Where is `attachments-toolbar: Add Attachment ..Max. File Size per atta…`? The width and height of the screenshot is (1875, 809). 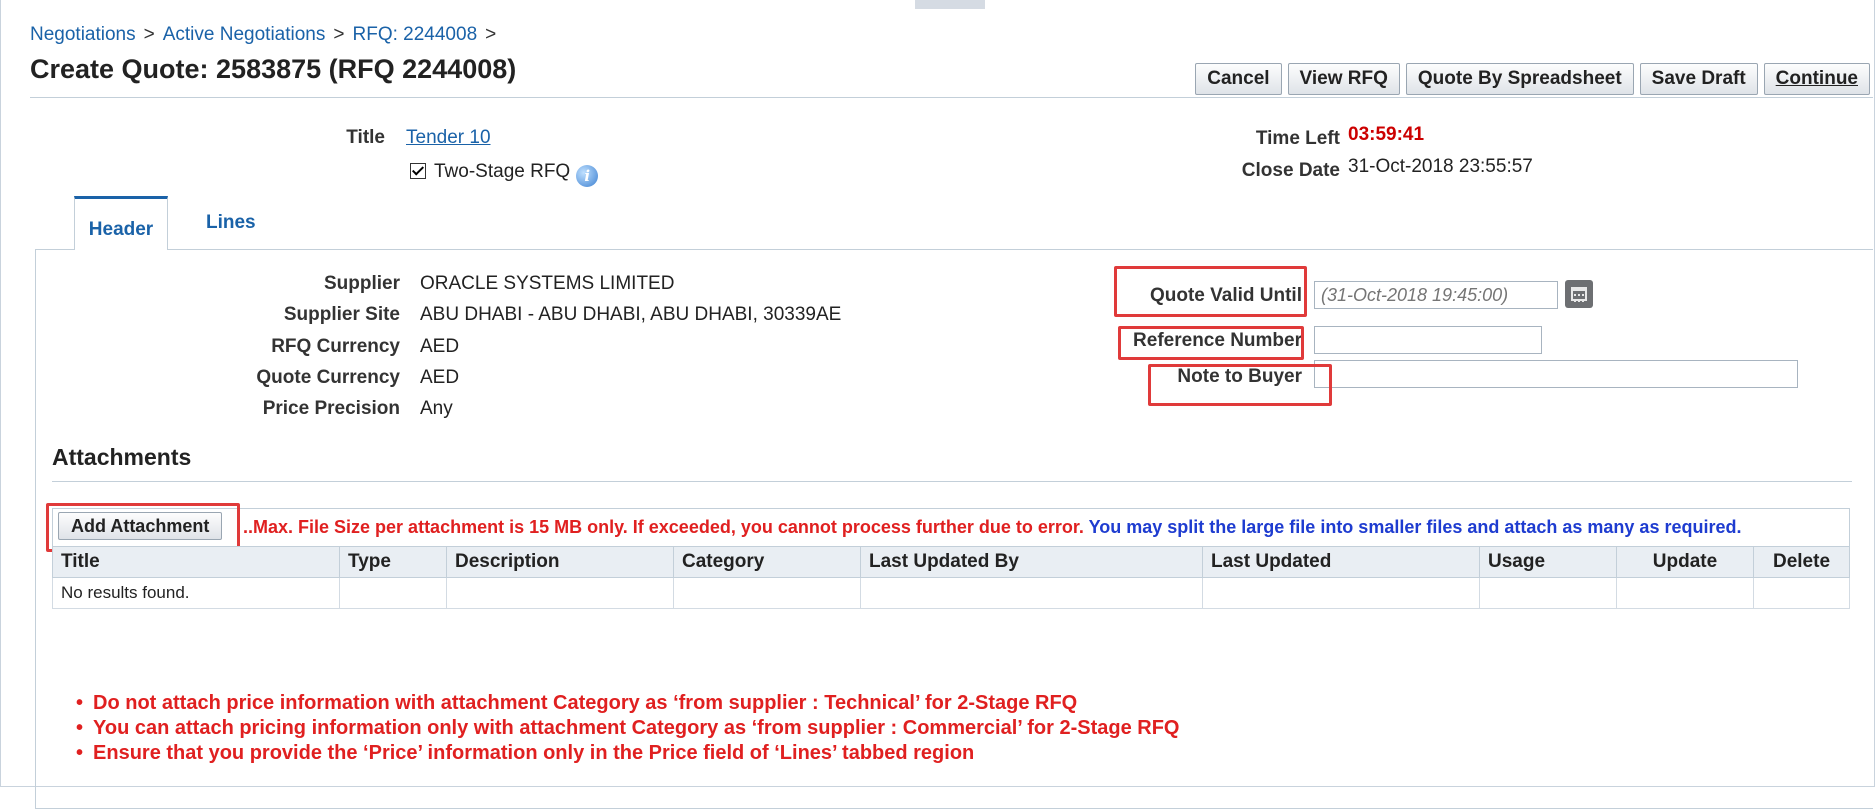 attachments-toolbar: Add Attachment ..Max. File Size per atta… is located at coordinates (951, 527).